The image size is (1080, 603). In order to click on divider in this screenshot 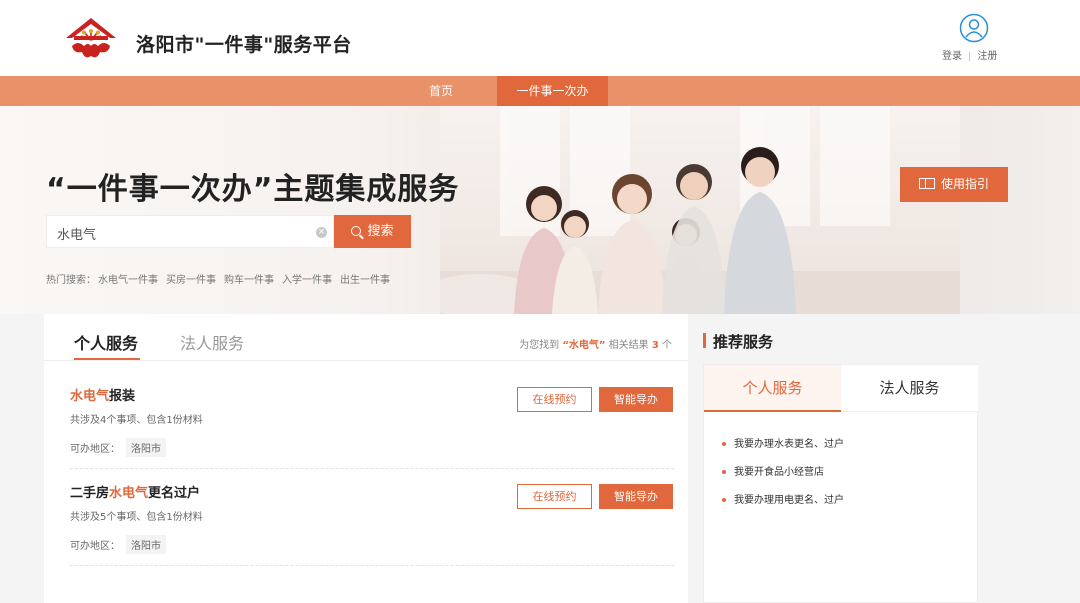, I will do `click(366, 360)`.